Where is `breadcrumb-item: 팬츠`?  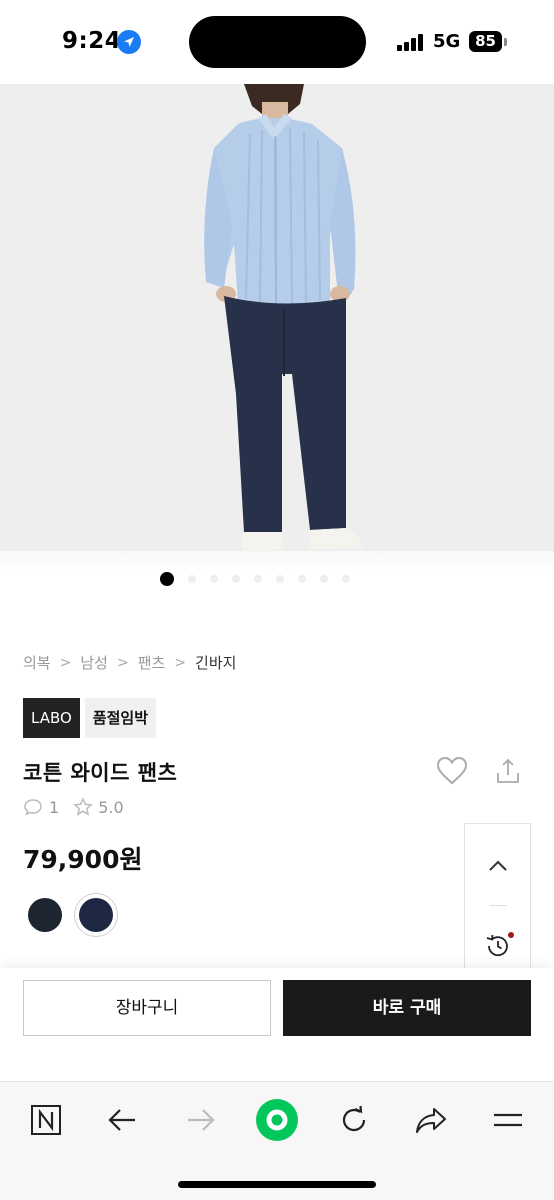 breadcrumb-item: 팬츠 is located at coordinates (152, 662).